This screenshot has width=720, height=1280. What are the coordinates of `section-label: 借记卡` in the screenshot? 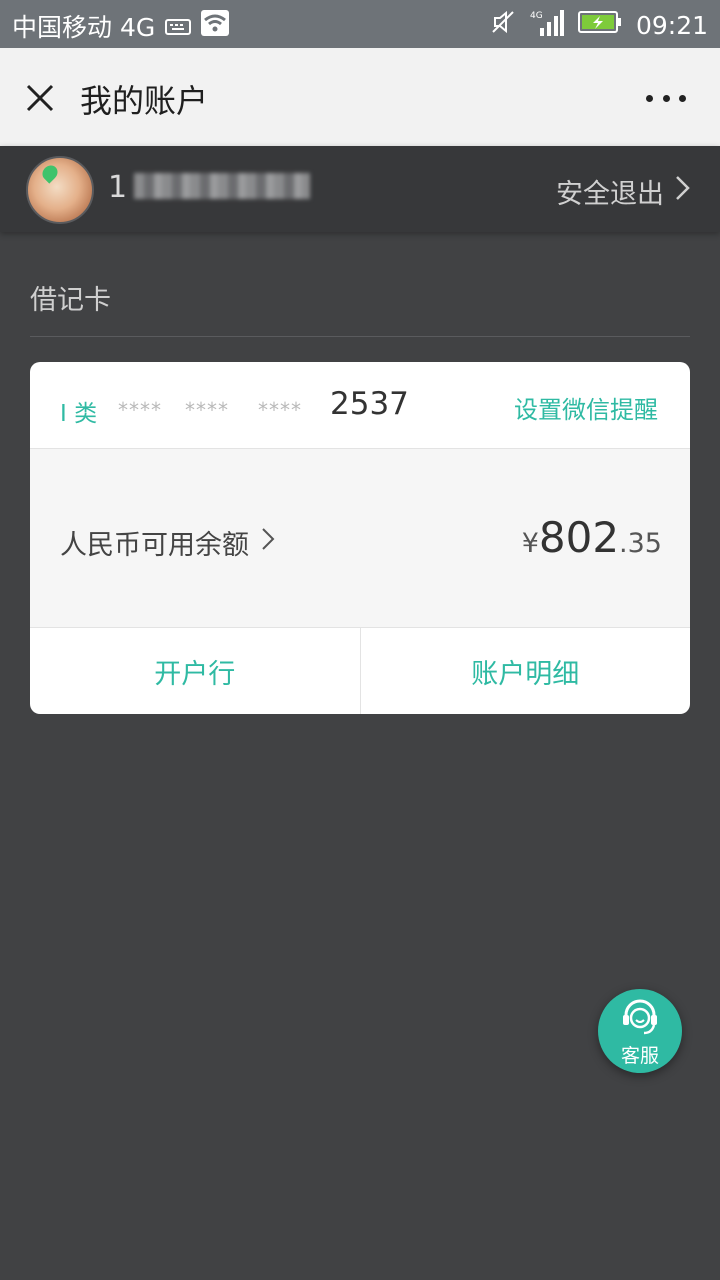 It's located at (70, 300).